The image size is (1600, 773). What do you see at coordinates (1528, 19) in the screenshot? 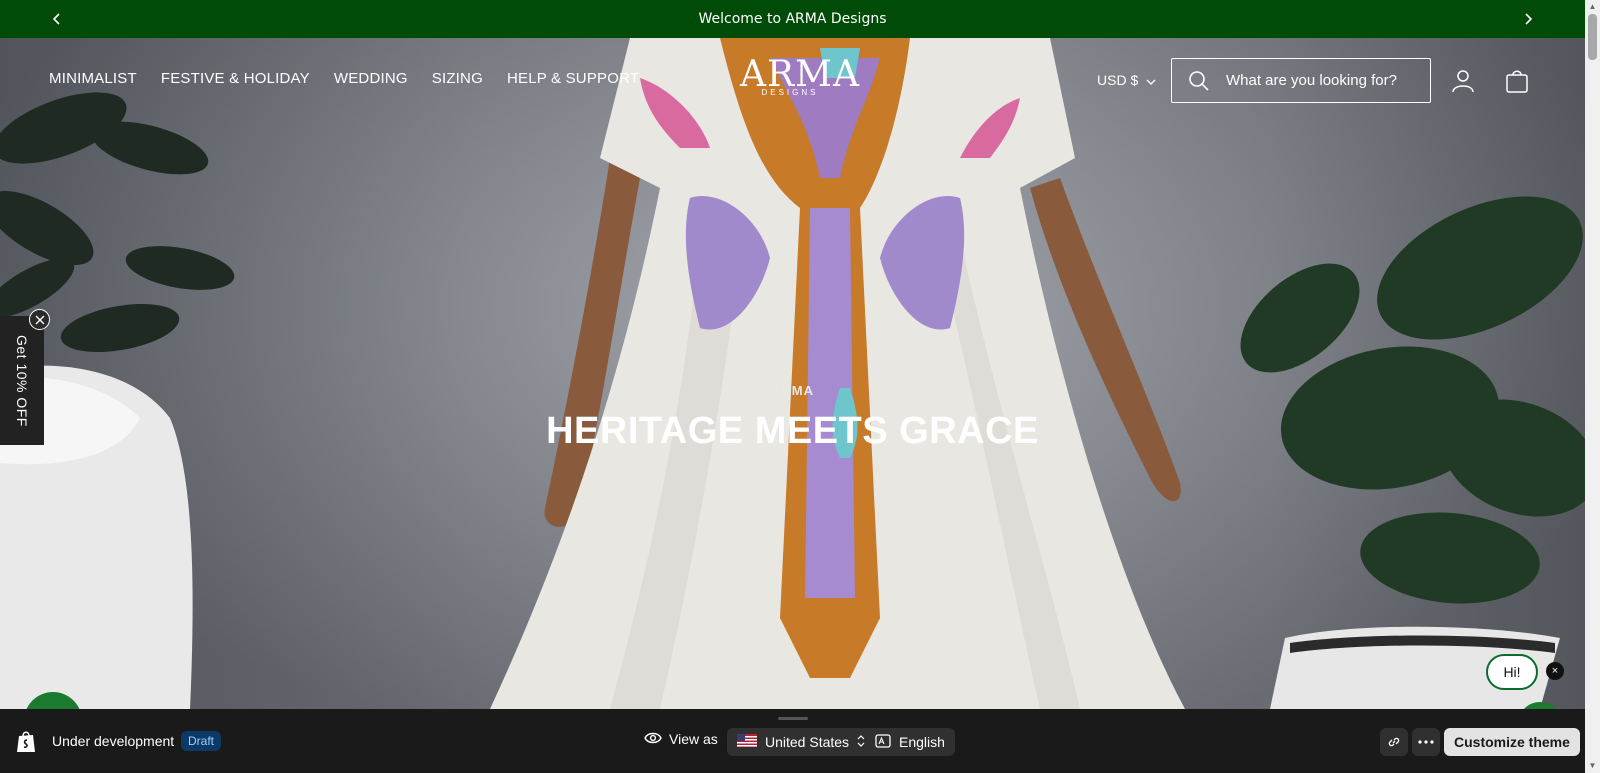
I see `chevron-right-icon` at bounding box center [1528, 19].